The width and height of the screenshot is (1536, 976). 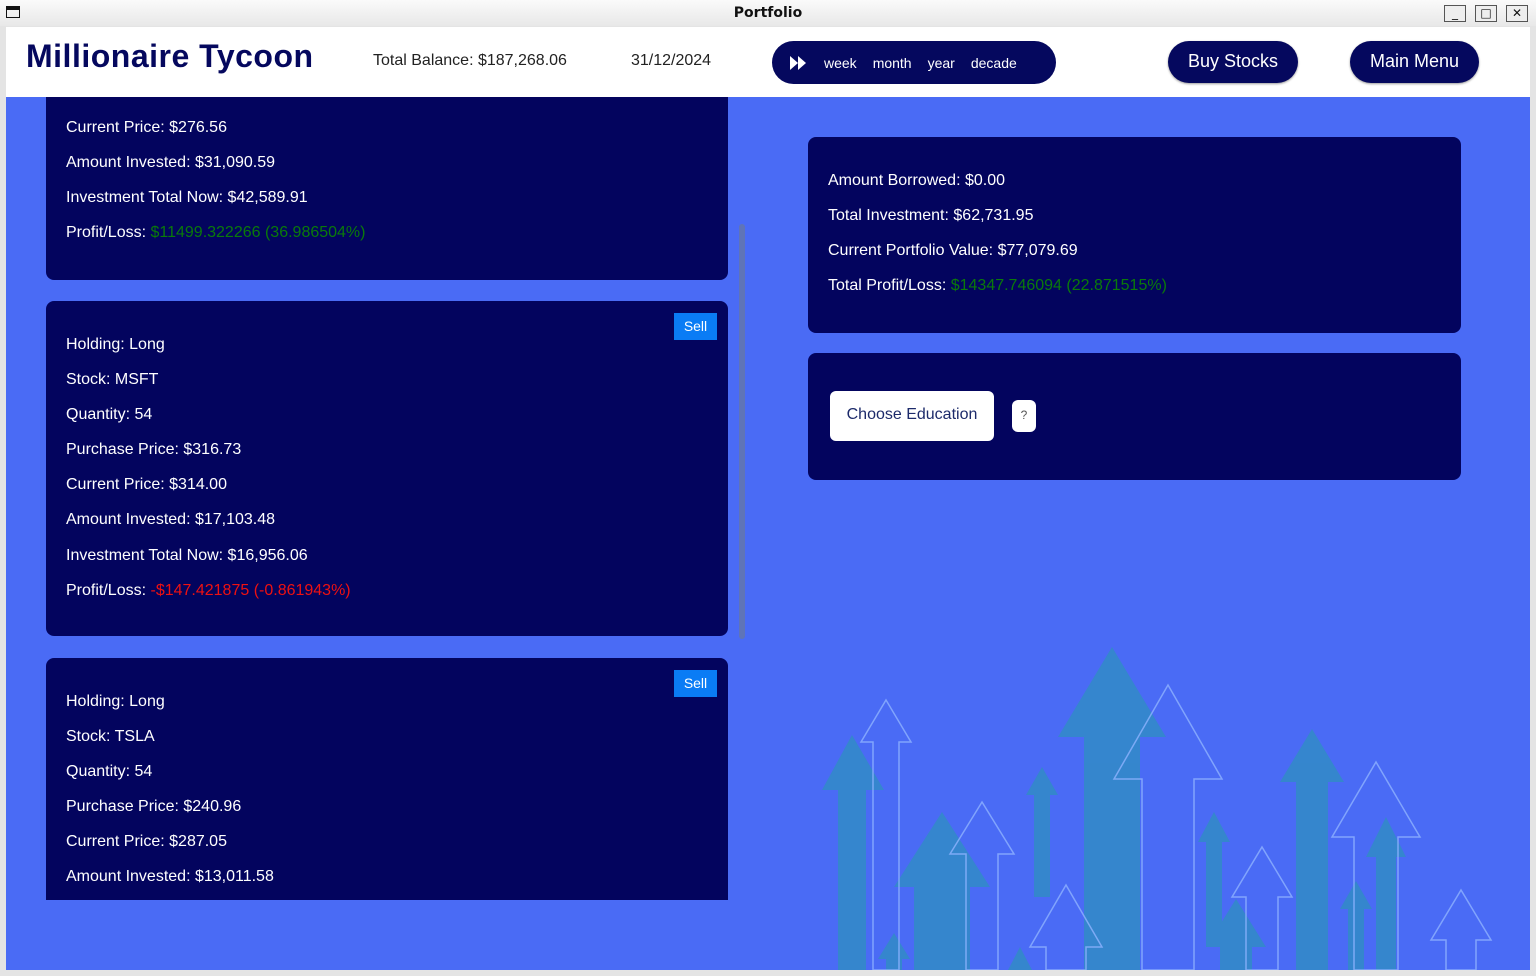 What do you see at coordinates (1134, 416) in the screenshot?
I see `education-card: Choose Education ?` at bounding box center [1134, 416].